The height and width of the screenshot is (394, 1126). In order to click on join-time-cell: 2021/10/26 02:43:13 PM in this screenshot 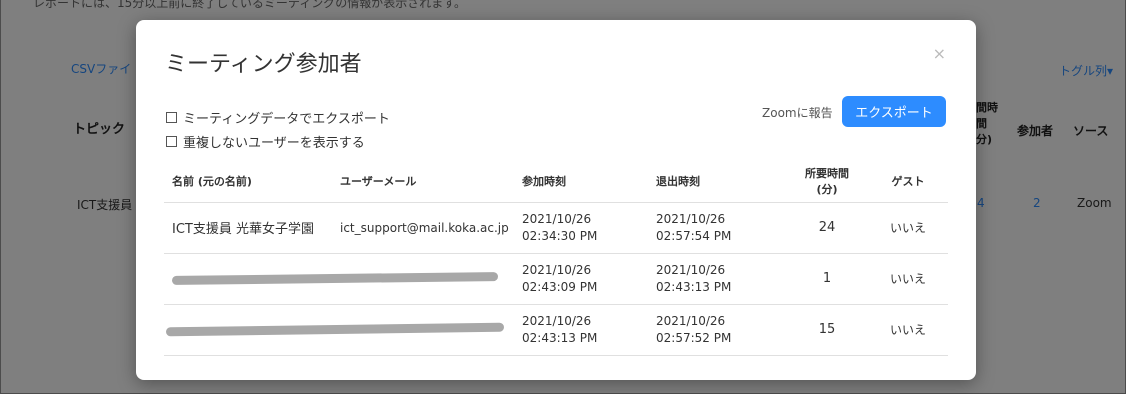, I will do `click(589, 330)`.